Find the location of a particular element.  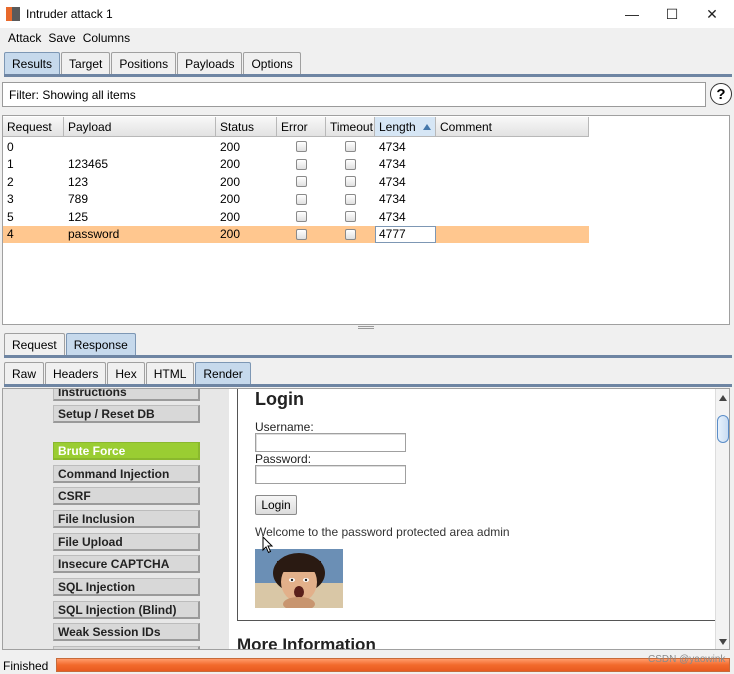

menu-bar: Attack Save Columns is located at coordinates (367, 38).